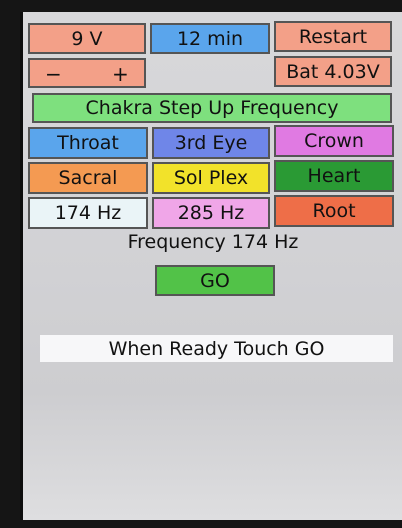  I want to click on voltage-button: 9 V, so click(87, 38).